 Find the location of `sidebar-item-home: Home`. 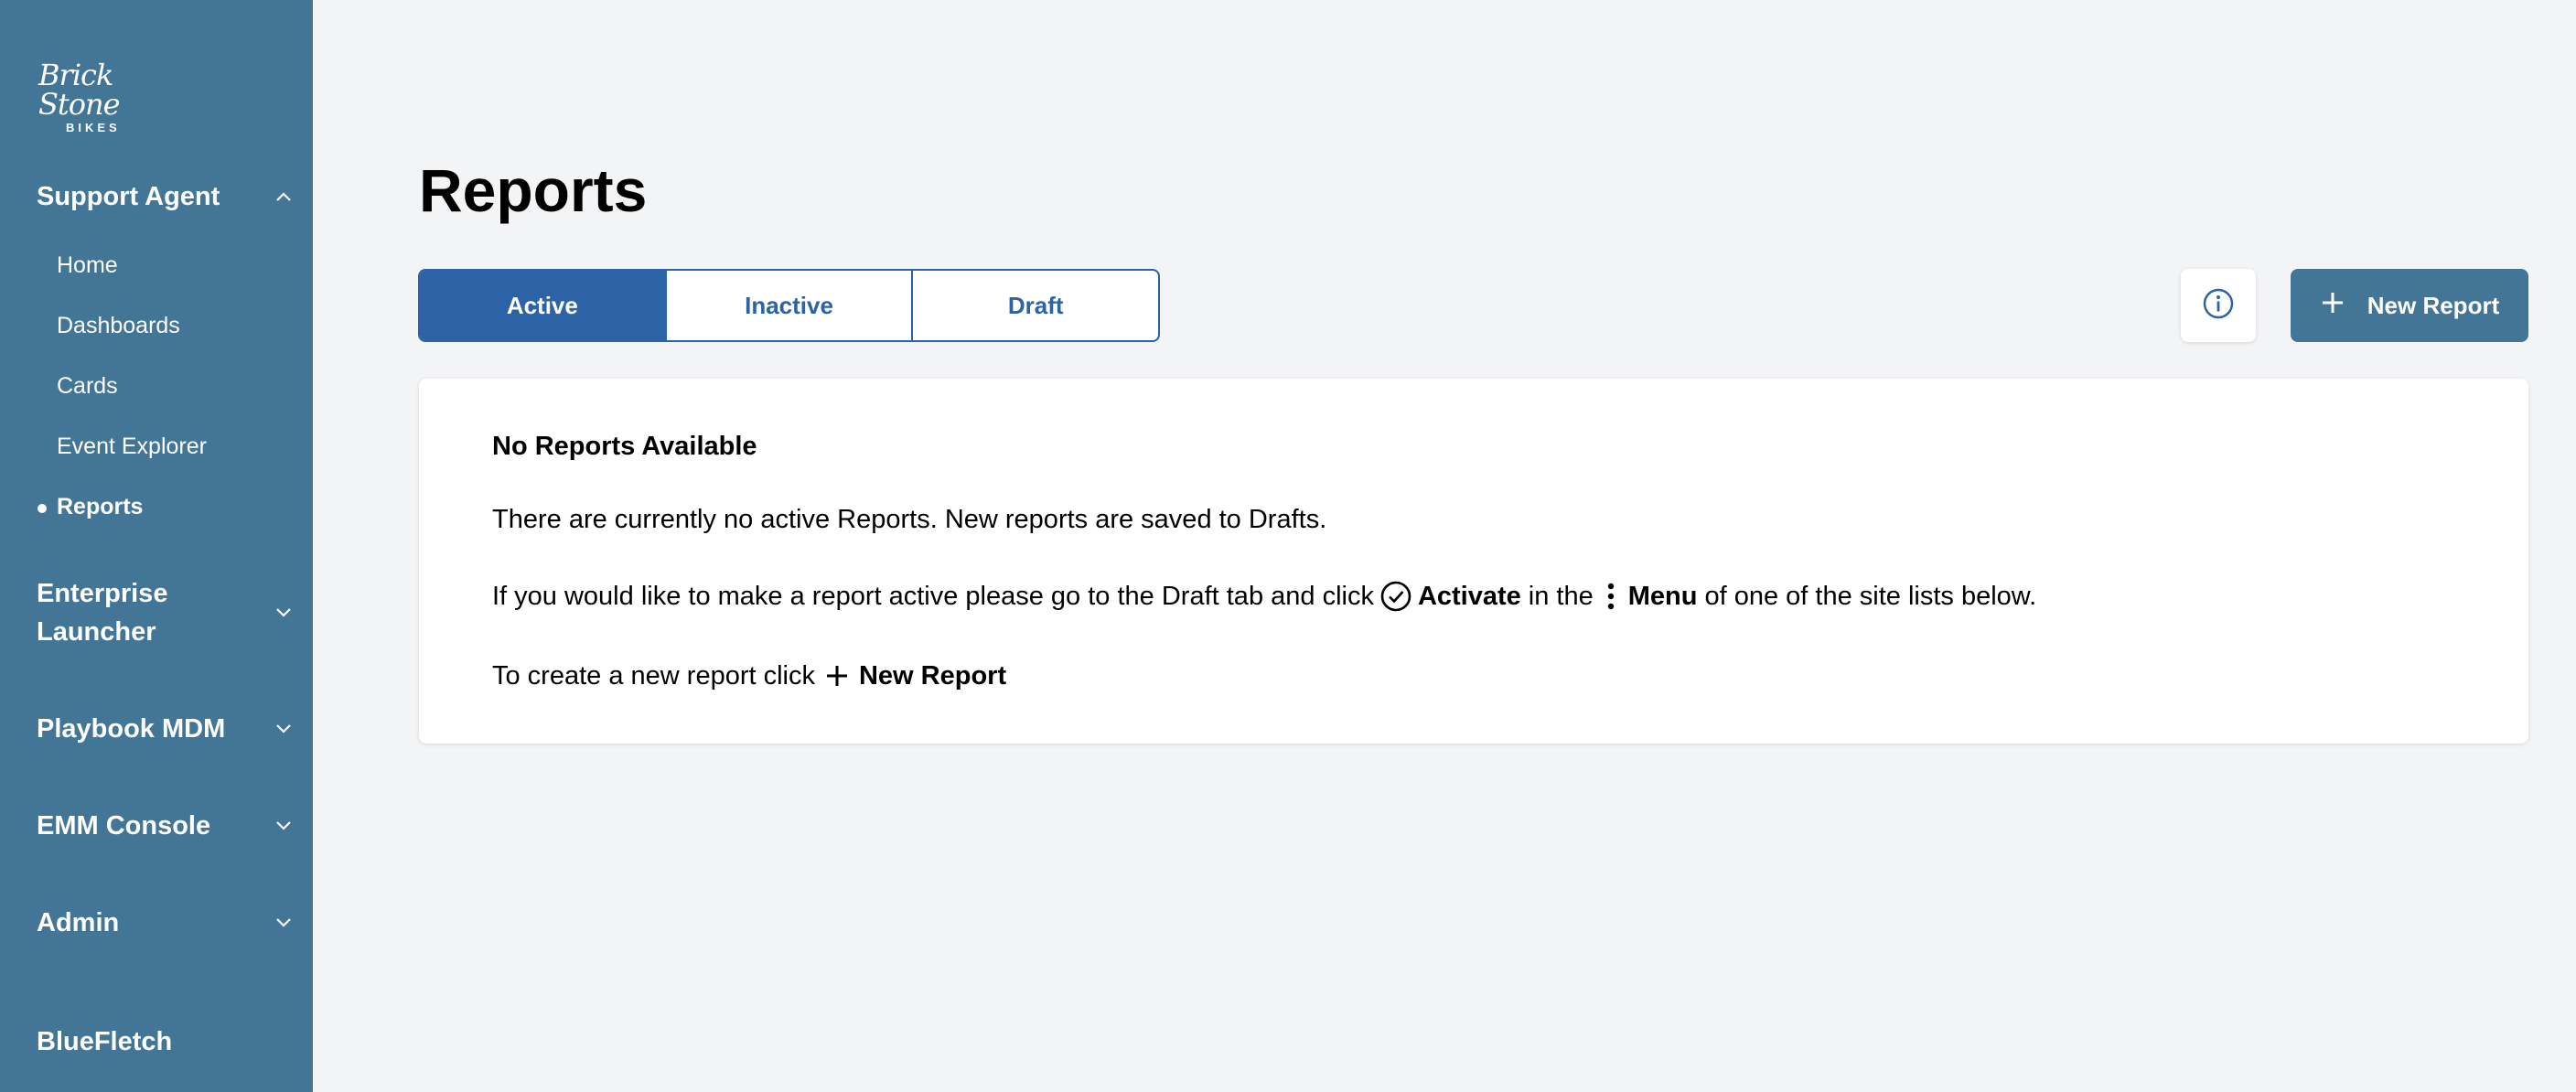

sidebar-item-home: Home is located at coordinates (87, 265).